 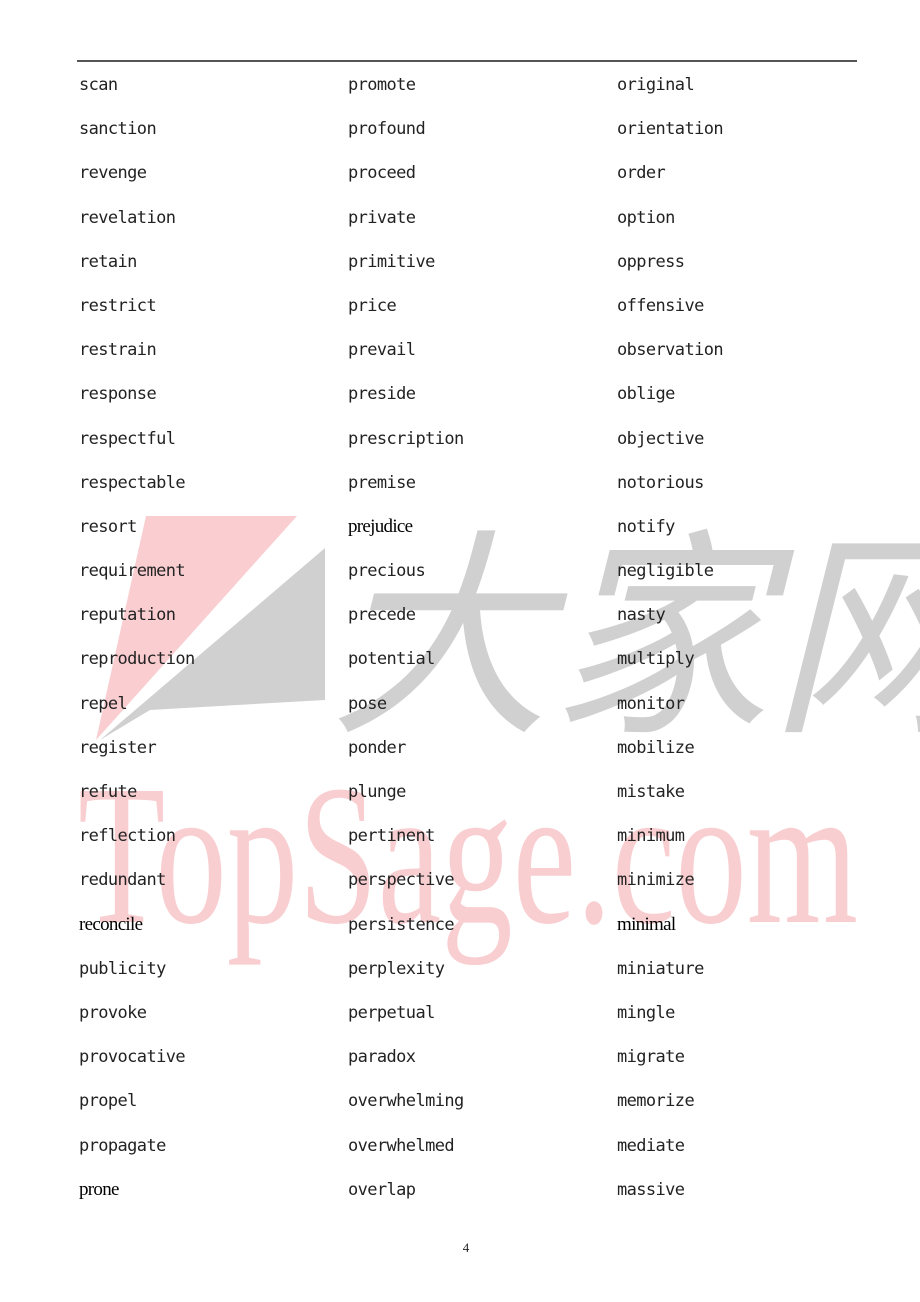 I want to click on word-item: propel, so click(x=108, y=1101).